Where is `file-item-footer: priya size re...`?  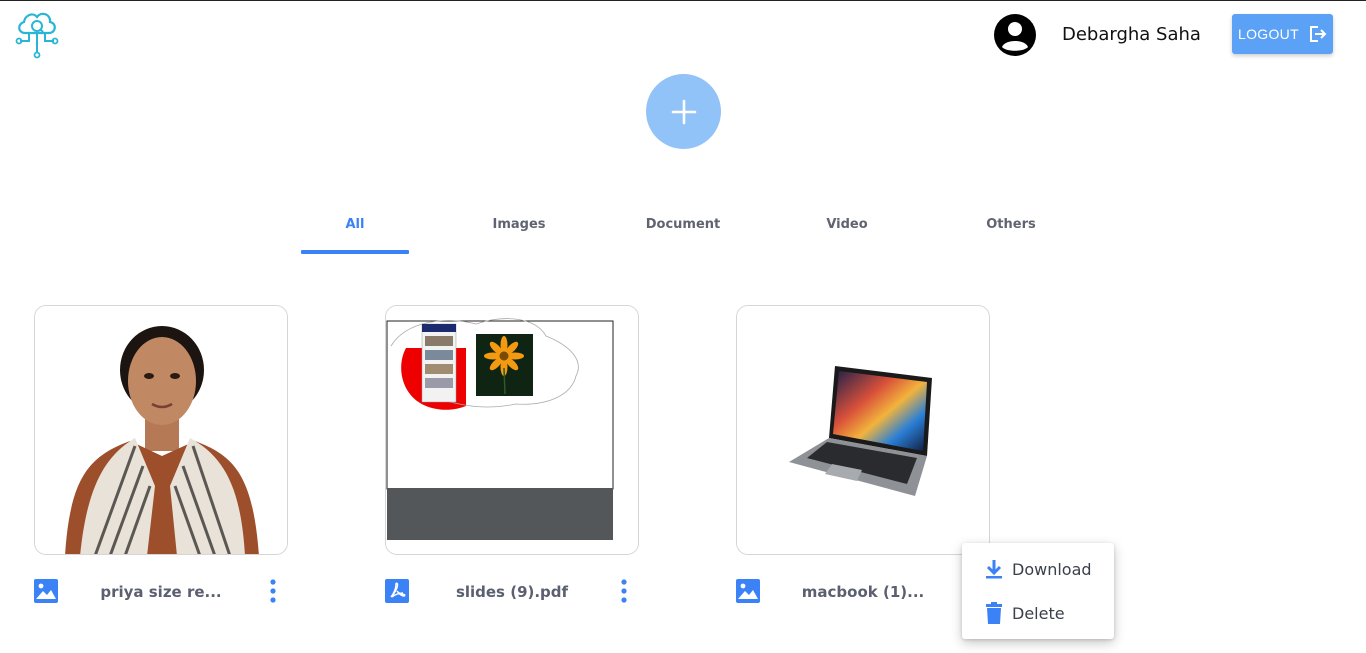 file-item-footer: priya size re... is located at coordinates (161, 592).